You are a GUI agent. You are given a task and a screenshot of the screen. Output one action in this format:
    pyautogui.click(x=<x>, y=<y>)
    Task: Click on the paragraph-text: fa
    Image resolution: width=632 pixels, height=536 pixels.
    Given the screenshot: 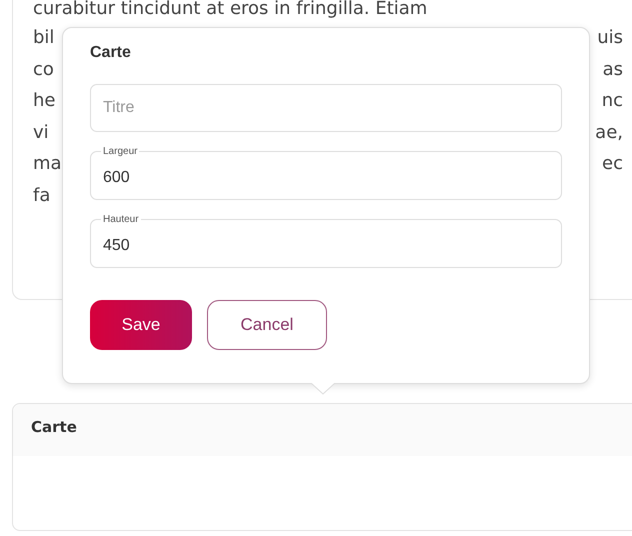 What is the action you would take?
    pyautogui.click(x=41, y=196)
    